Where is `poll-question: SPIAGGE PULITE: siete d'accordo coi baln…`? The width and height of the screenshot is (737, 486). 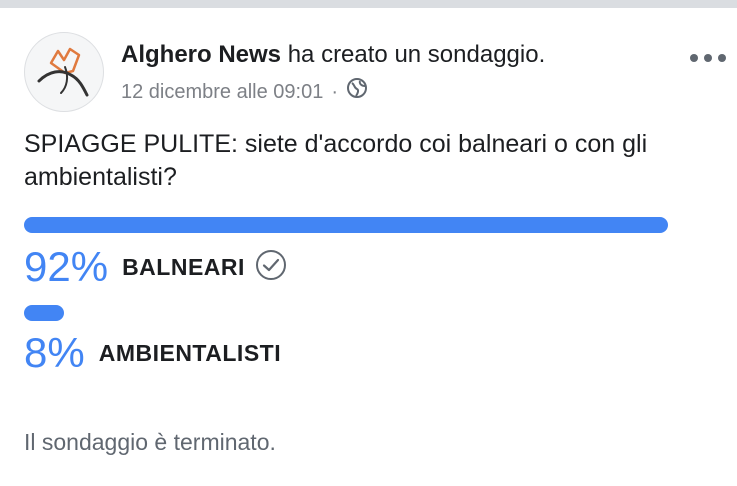 poll-question: SPIAGGE PULITE: siete d'accordo coi baln… is located at coordinates (336, 160).